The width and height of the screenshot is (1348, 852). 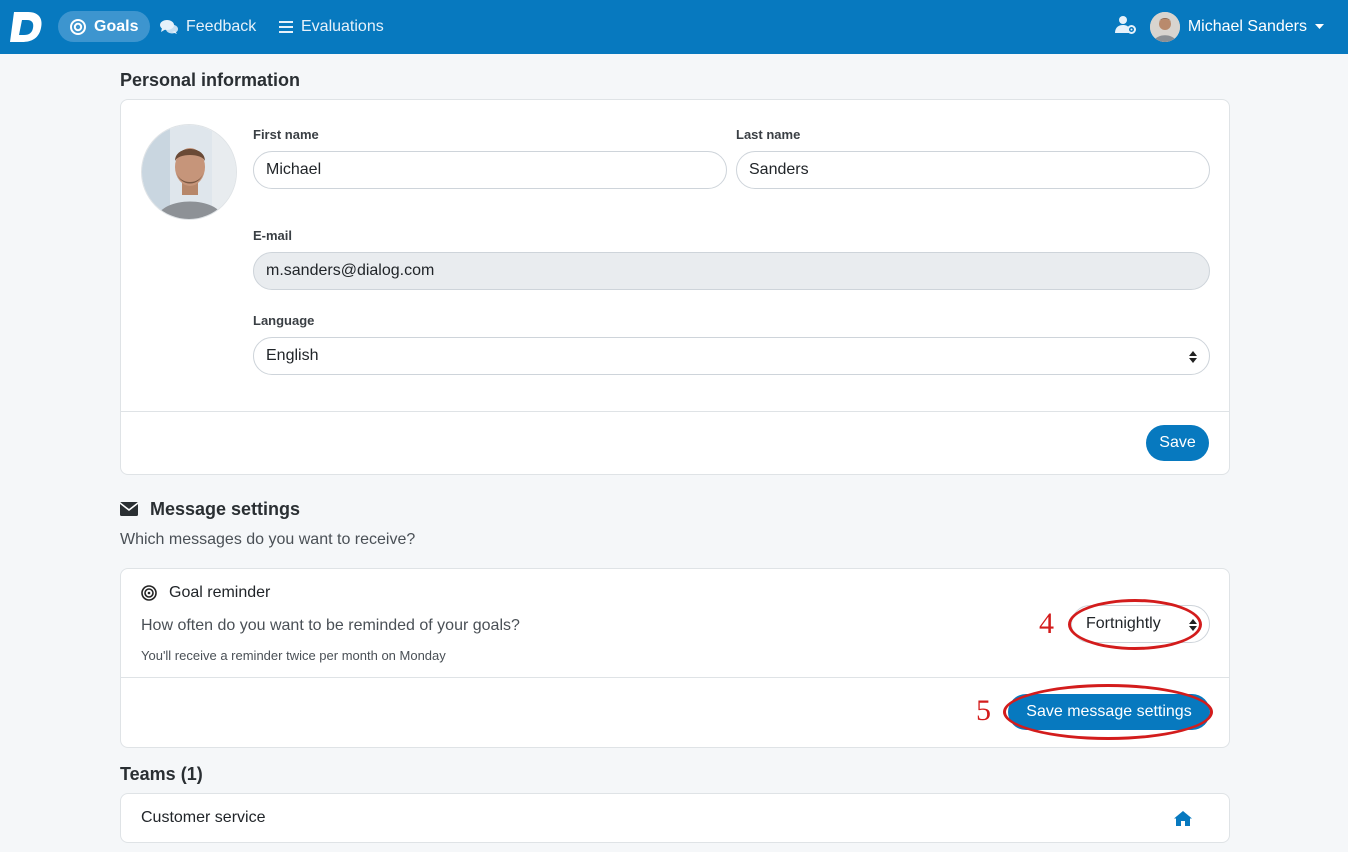 I want to click on first-name-label: First name, so click(x=286, y=134).